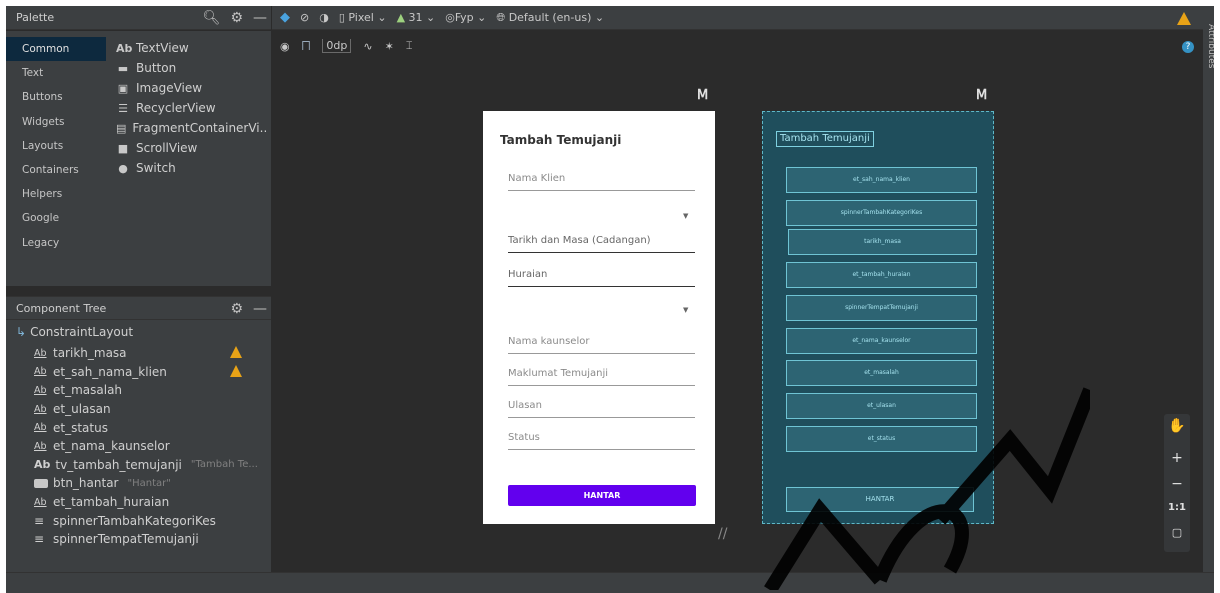  Describe the element at coordinates (602, 495) in the screenshot. I see `design-hantar-button: HANTAR` at that location.